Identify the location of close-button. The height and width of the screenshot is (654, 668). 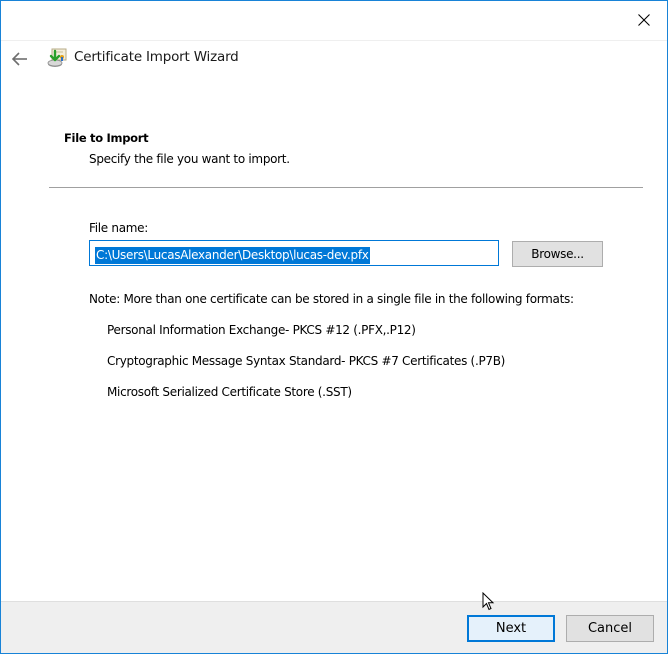
(644, 20).